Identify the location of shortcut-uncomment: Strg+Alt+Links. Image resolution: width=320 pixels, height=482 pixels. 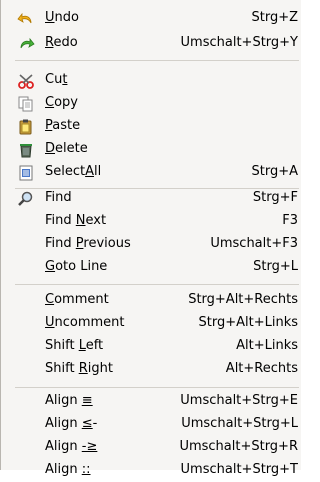
(248, 322).